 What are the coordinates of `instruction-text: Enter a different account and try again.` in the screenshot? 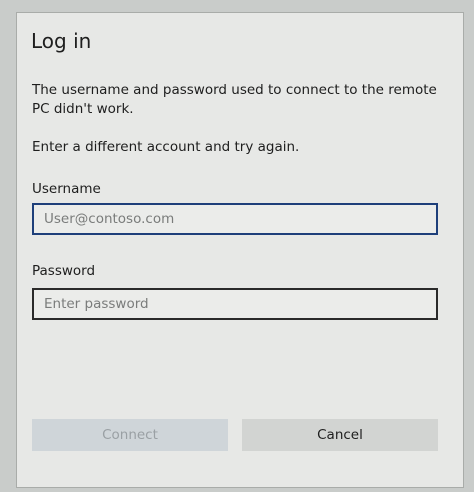 It's located at (166, 147).